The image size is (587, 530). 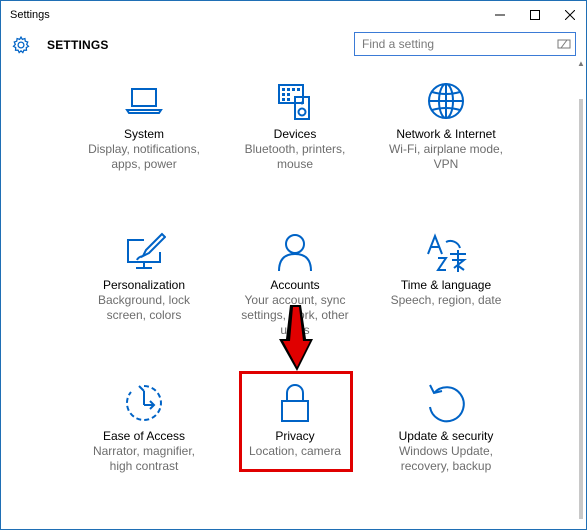 I want to click on search-input, so click(x=453, y=44).